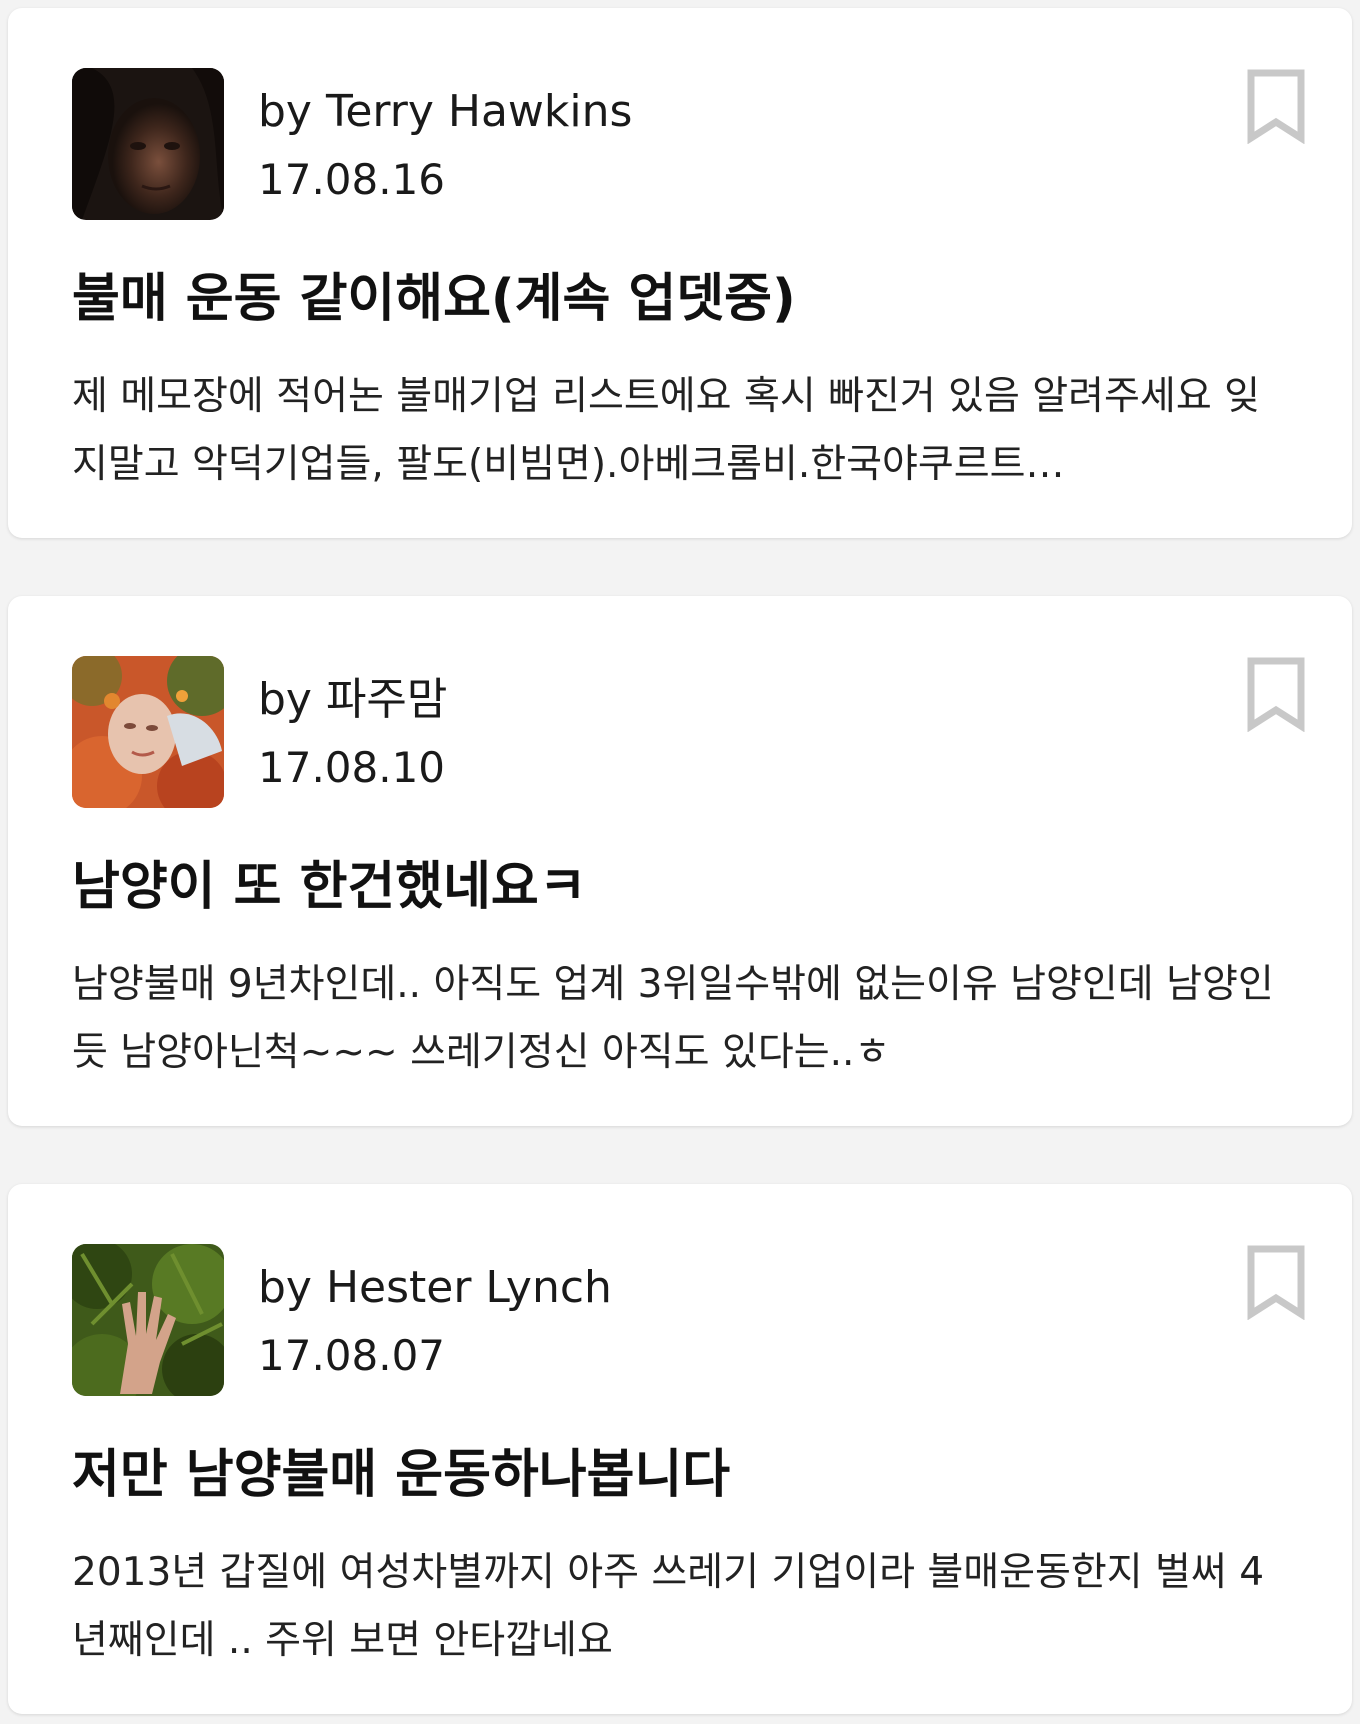 This screenshot has height=1724, width=1360. Describe the element at coordinates (352, 179) in the screenshot. I see `post-date: 17.08.16` at that location.